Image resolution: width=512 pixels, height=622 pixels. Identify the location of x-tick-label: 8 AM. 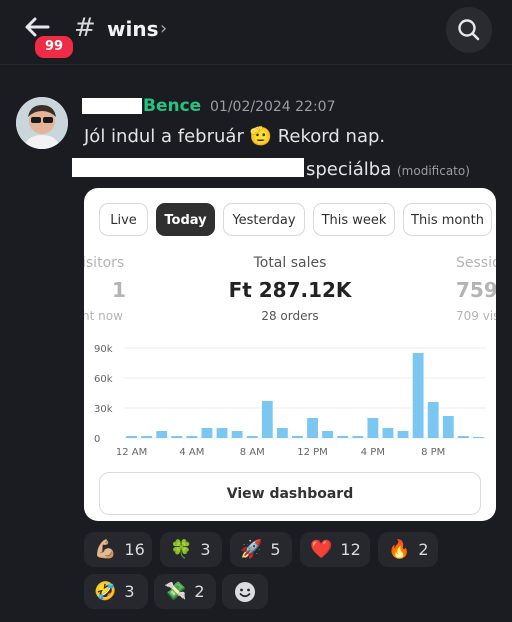
(252, 452).